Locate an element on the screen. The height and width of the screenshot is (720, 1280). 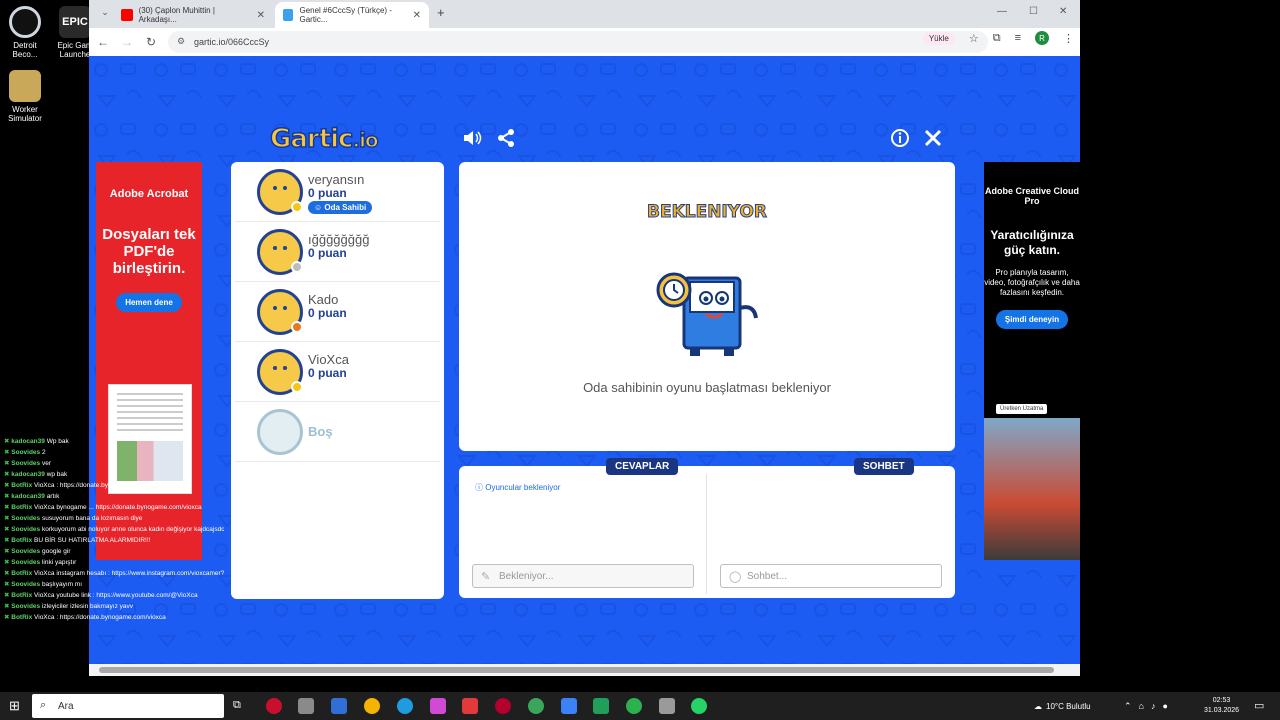
chat-message: ✖ Soovides 2 is located at coordinates (114, 452).